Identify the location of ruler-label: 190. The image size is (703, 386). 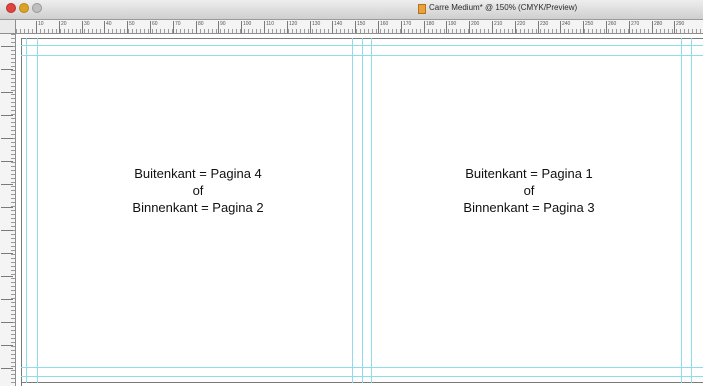
(452, 24).